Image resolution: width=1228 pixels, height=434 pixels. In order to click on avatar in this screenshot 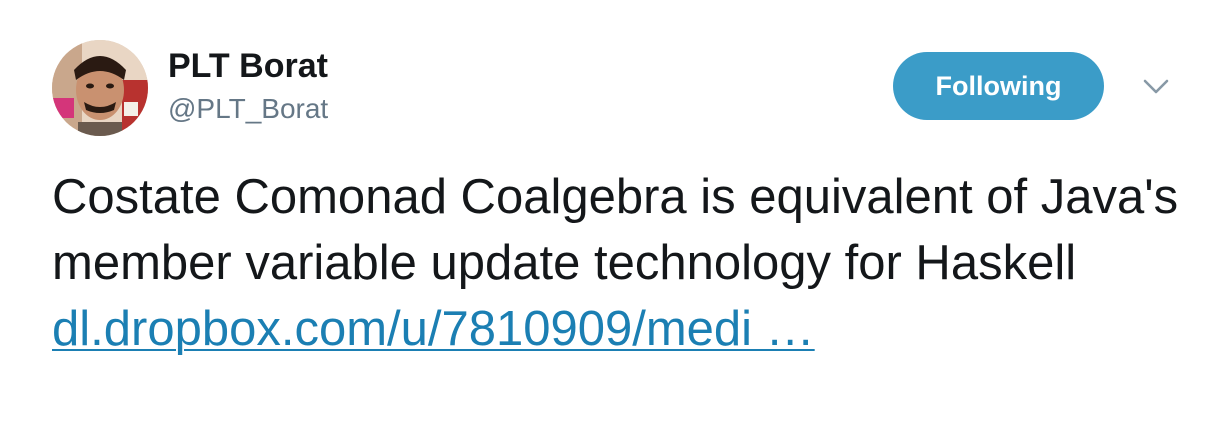, I will do `click(100, 88)`.